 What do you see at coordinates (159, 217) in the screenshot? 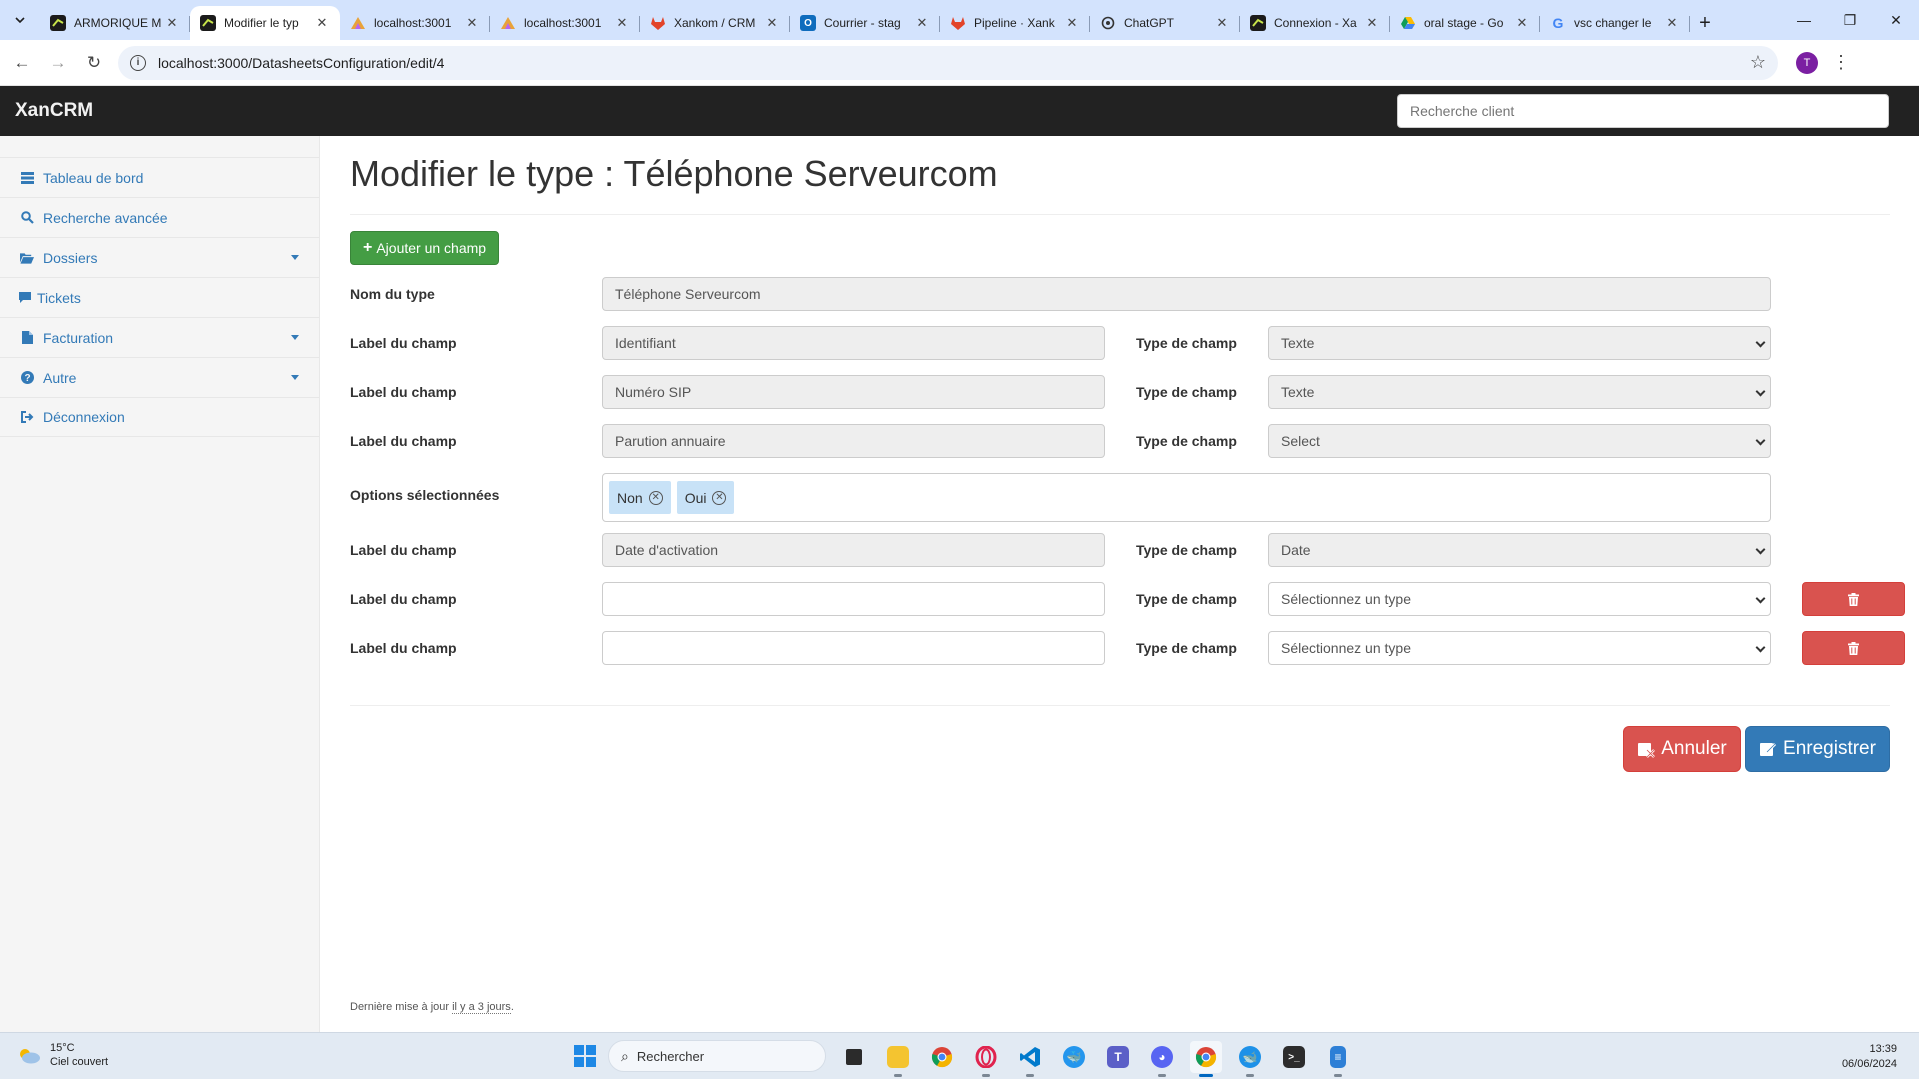
I see `sidebar-item-advanced-search: Recherche avancée` at bounding box center [159, 217].